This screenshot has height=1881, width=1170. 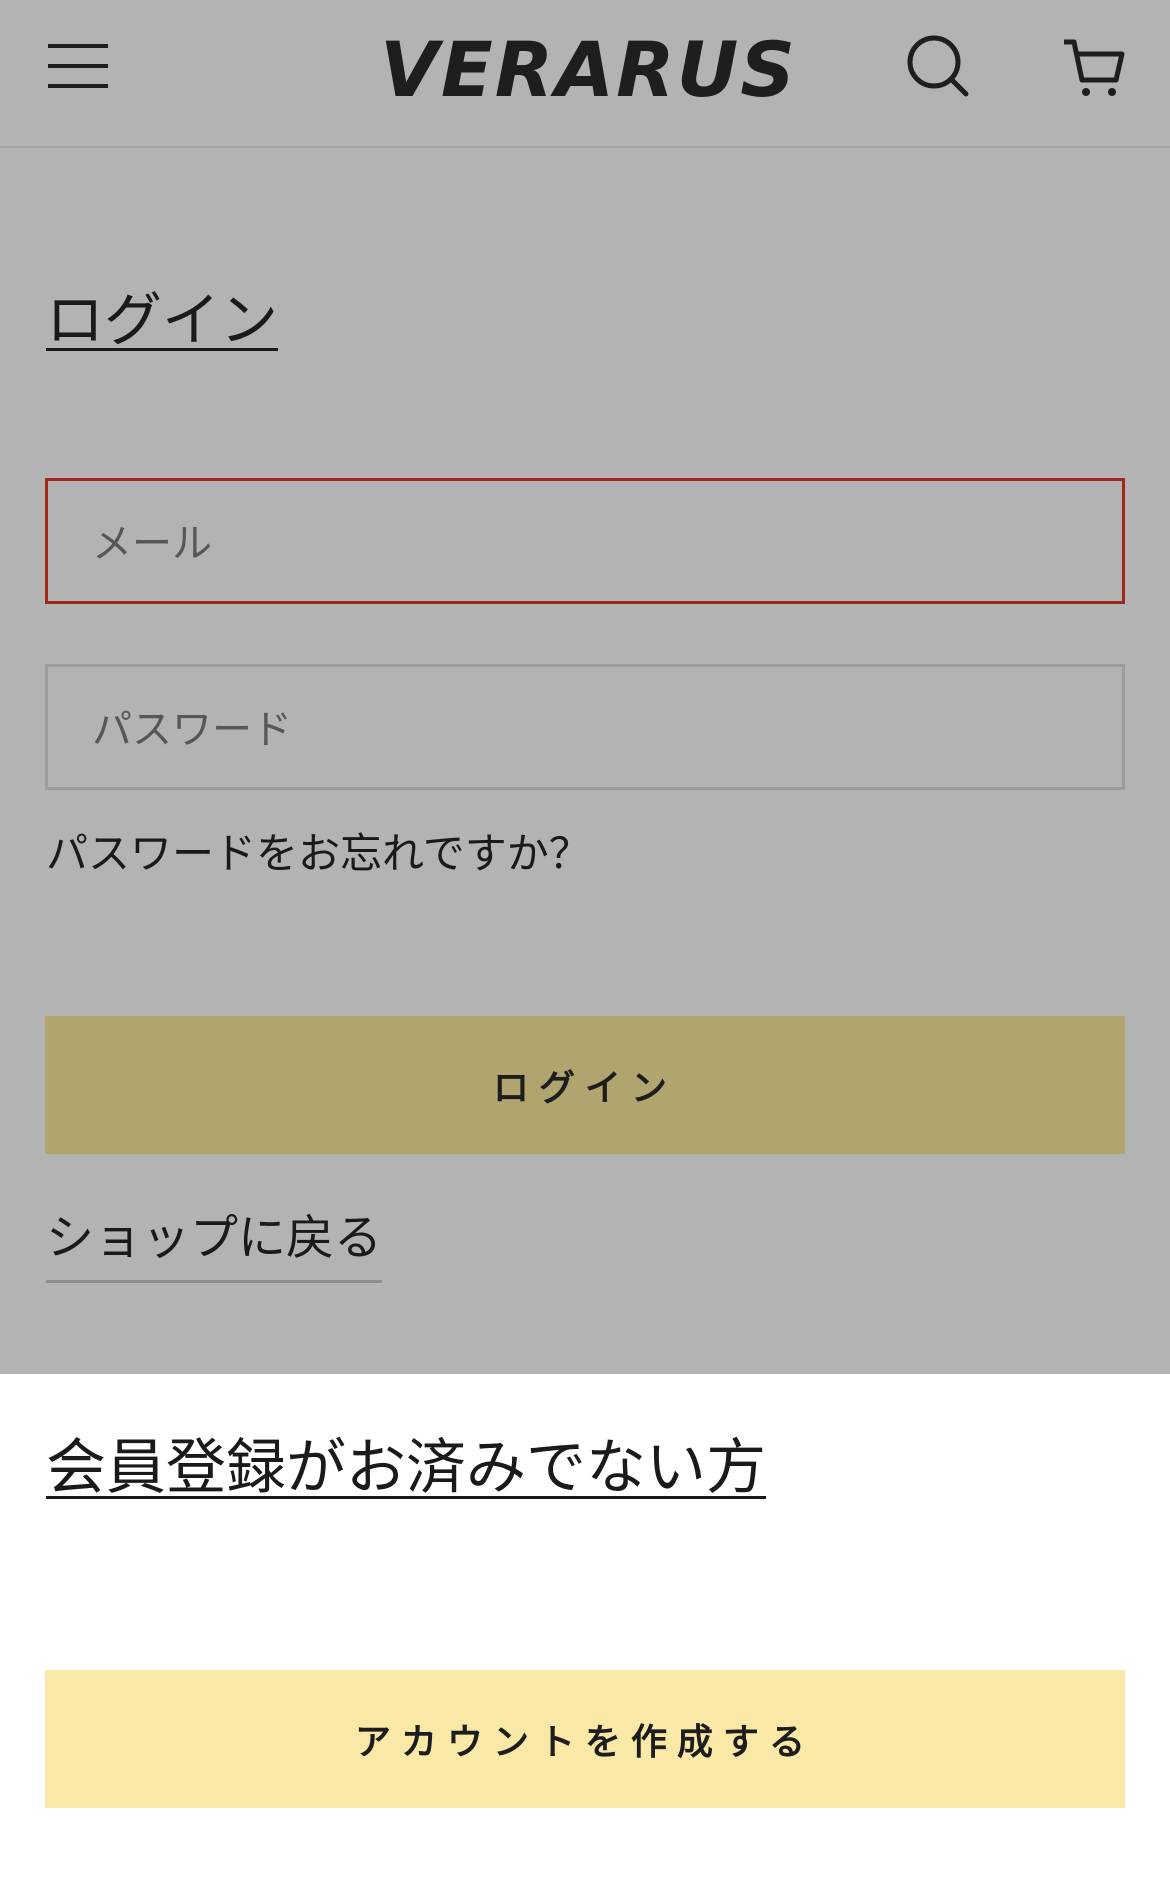 I want to click on password-placeholder: パスワード, so click(x=192, y=730).